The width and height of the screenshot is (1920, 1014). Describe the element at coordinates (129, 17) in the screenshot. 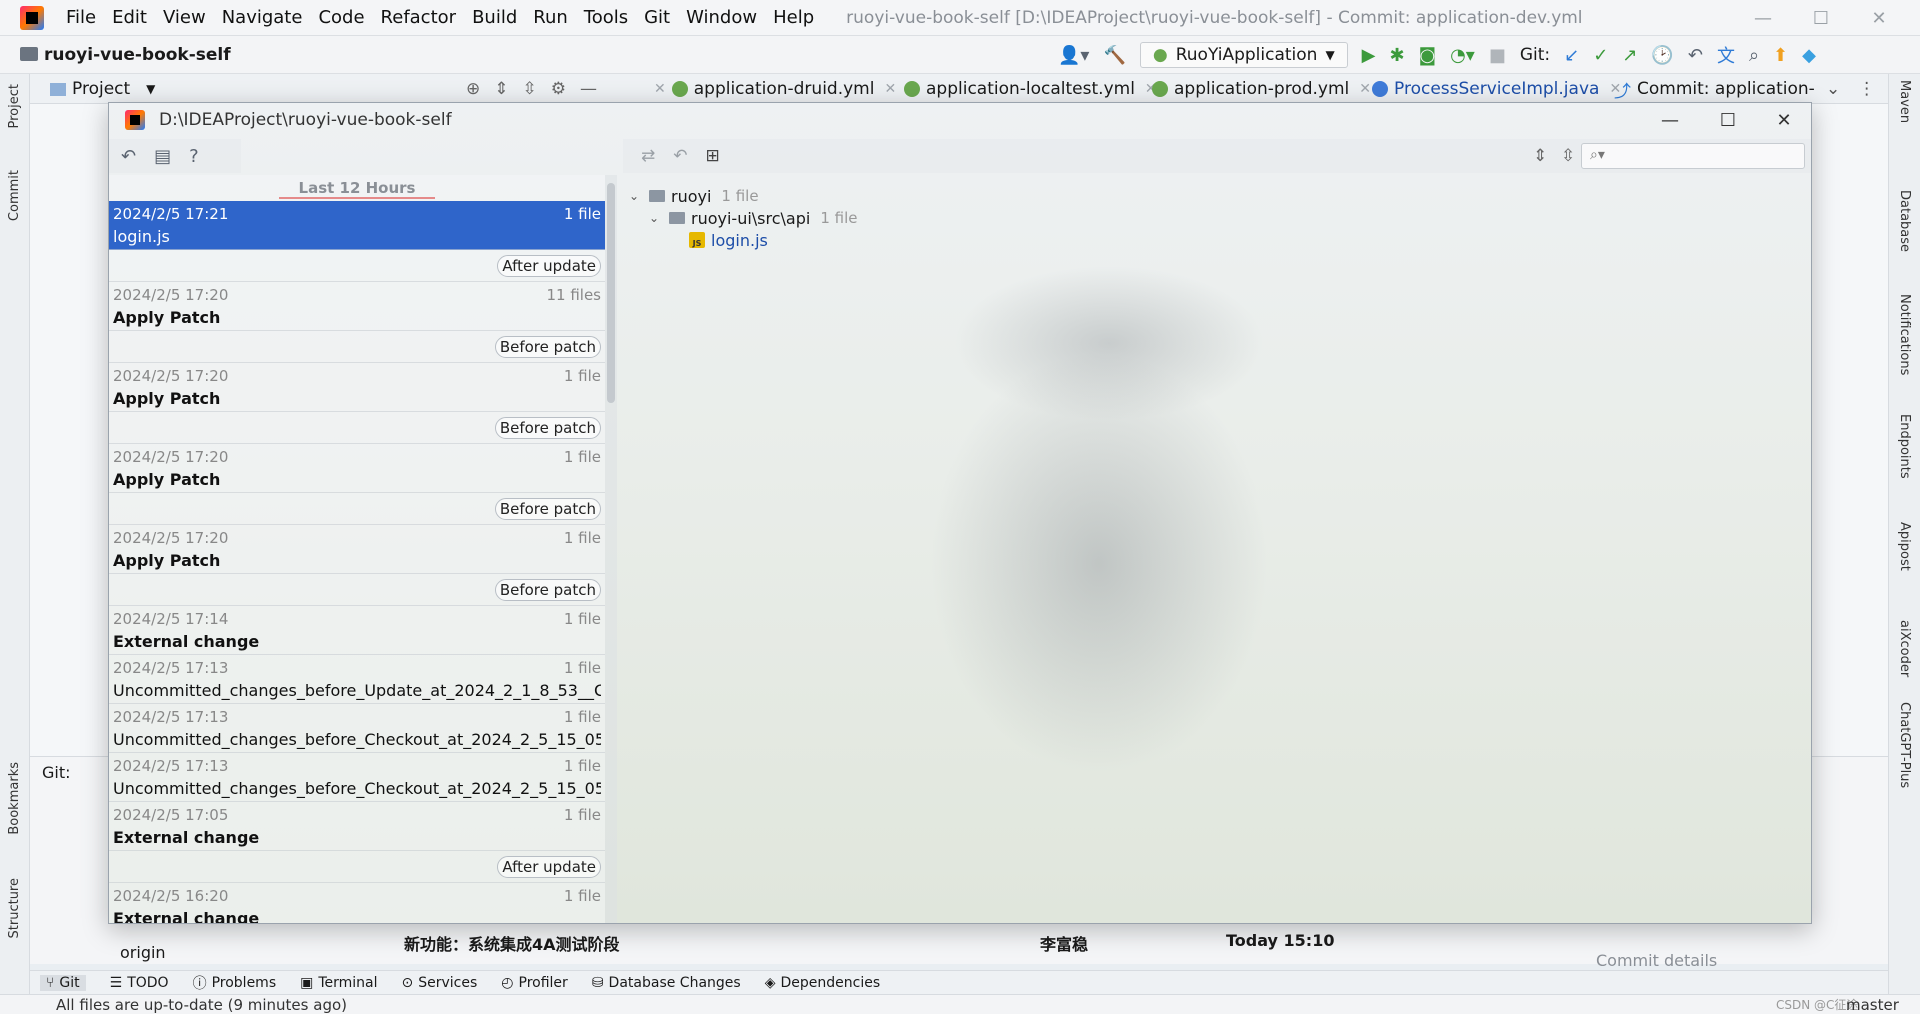

I see `menu-edit: Edit` at that location.